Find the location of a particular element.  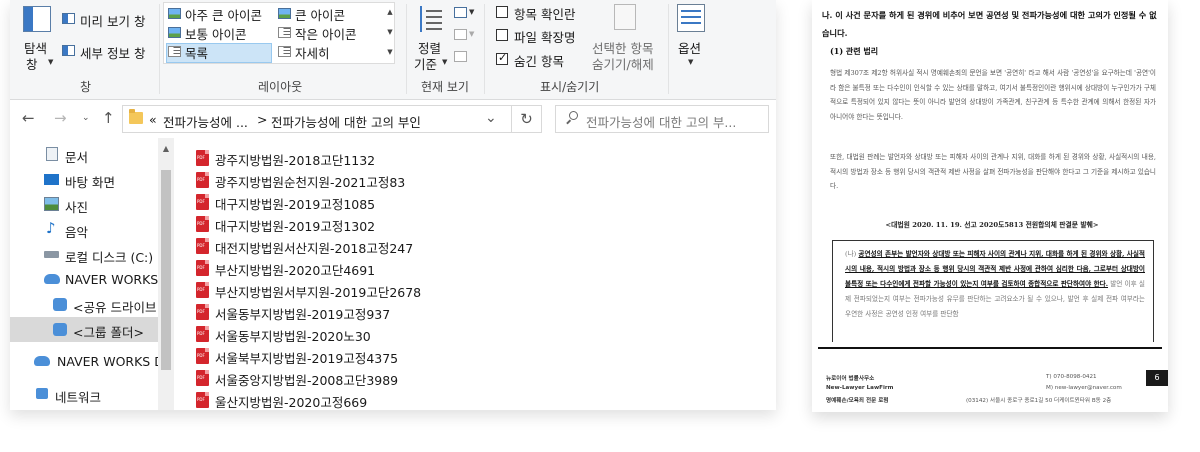

sidebar-item-group-folder: <그룹 폴더> is located at coordinates (84, 329).